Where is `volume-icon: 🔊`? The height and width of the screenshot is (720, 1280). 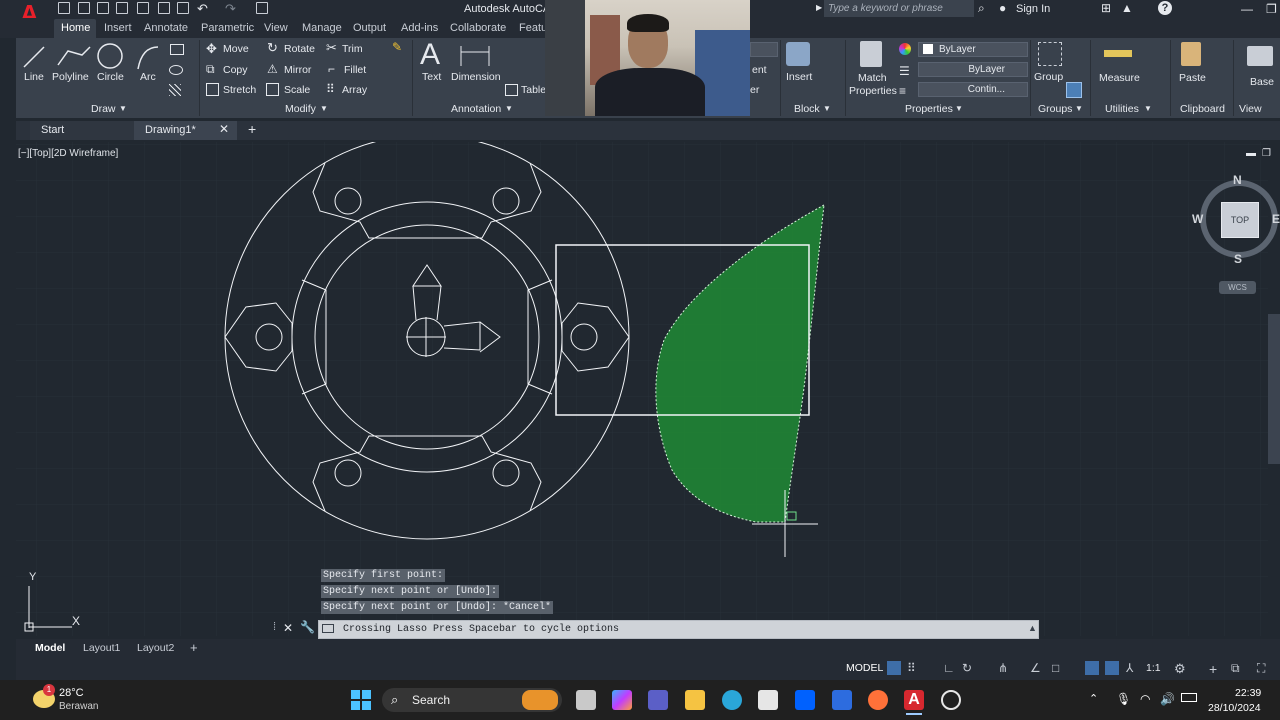
volume-icon: 🔊 is located at coordinates (1167, 699).